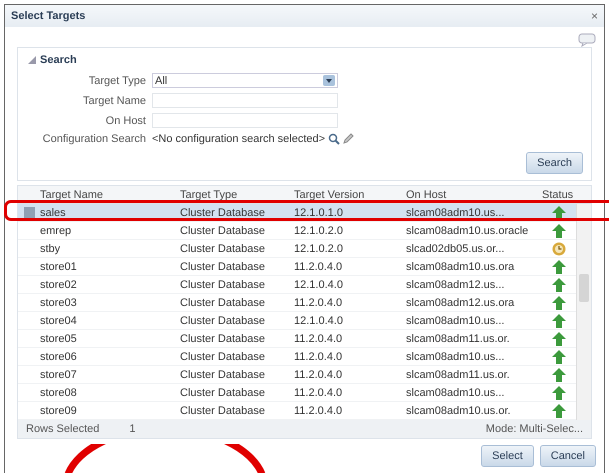 This screenshot has height=473, width=609. What do you see at coordinates (110, 194) in the screenshot?
I see `column-header: Target Name` at bounding box center [110, 194].